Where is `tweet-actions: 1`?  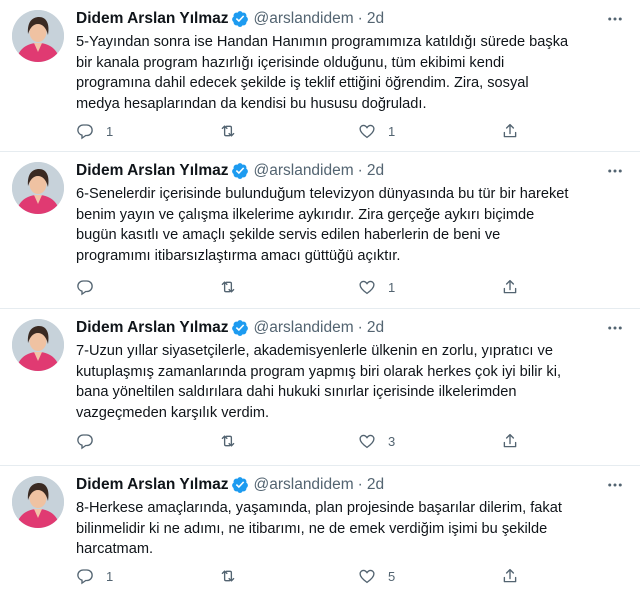 tweet-actions: 1 is located at coordinates (352, 287).